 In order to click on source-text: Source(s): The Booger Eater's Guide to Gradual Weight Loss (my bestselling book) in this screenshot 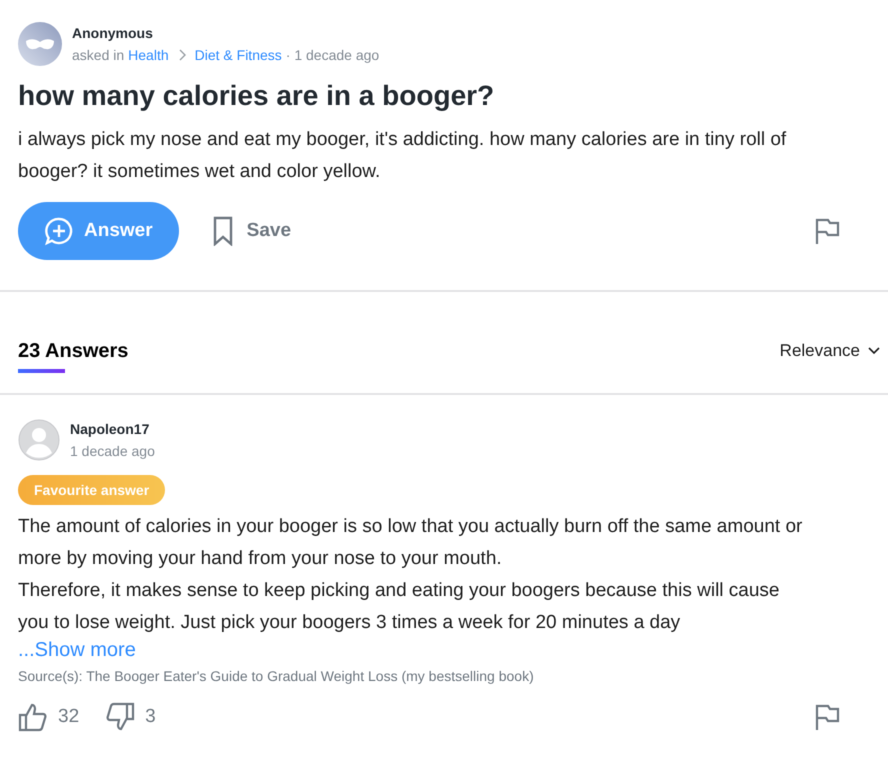, I will do `click(276, 676)`.